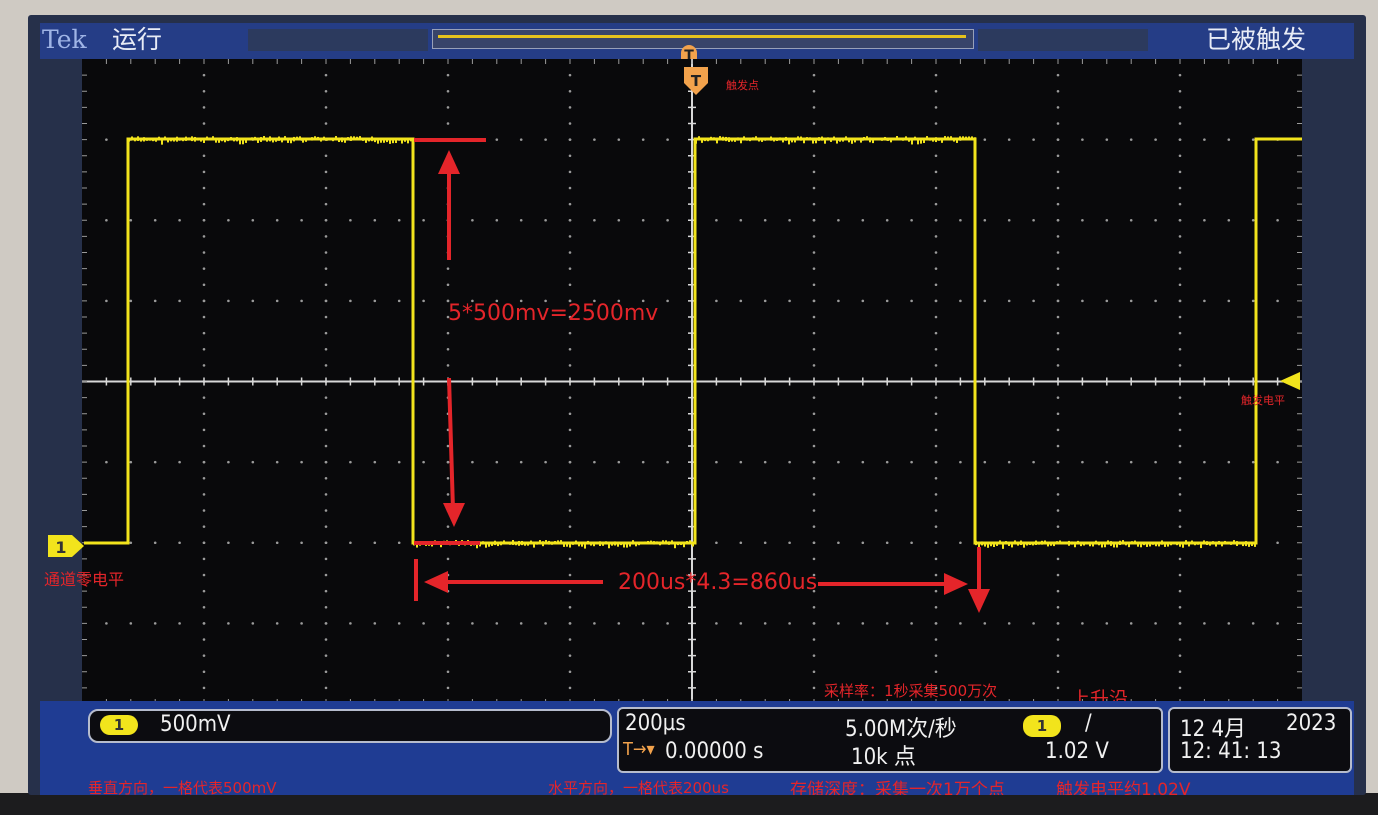  Describe the element at coordinates (195, 724) in the screenshot. I see `vertical-scale: 500mV` at that location.